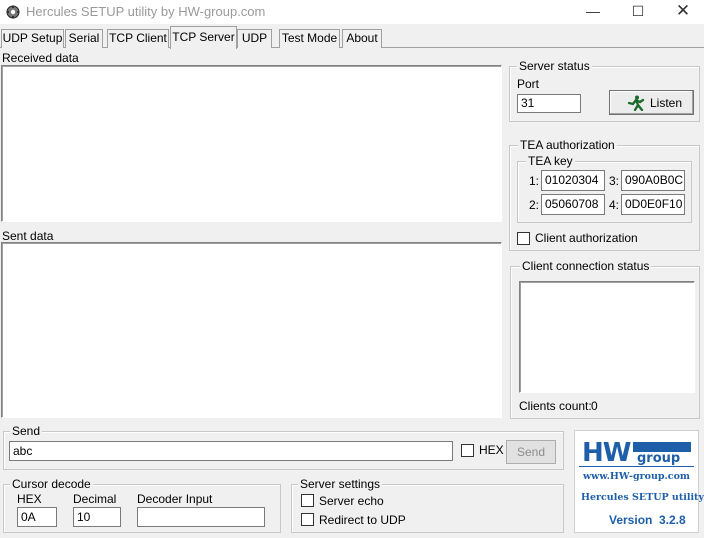 This screenshot has width=704, height=538. Describe the element at coordinates (614, 181) in the screenshot. I see `tea-key-3-index: 3:` at that location.